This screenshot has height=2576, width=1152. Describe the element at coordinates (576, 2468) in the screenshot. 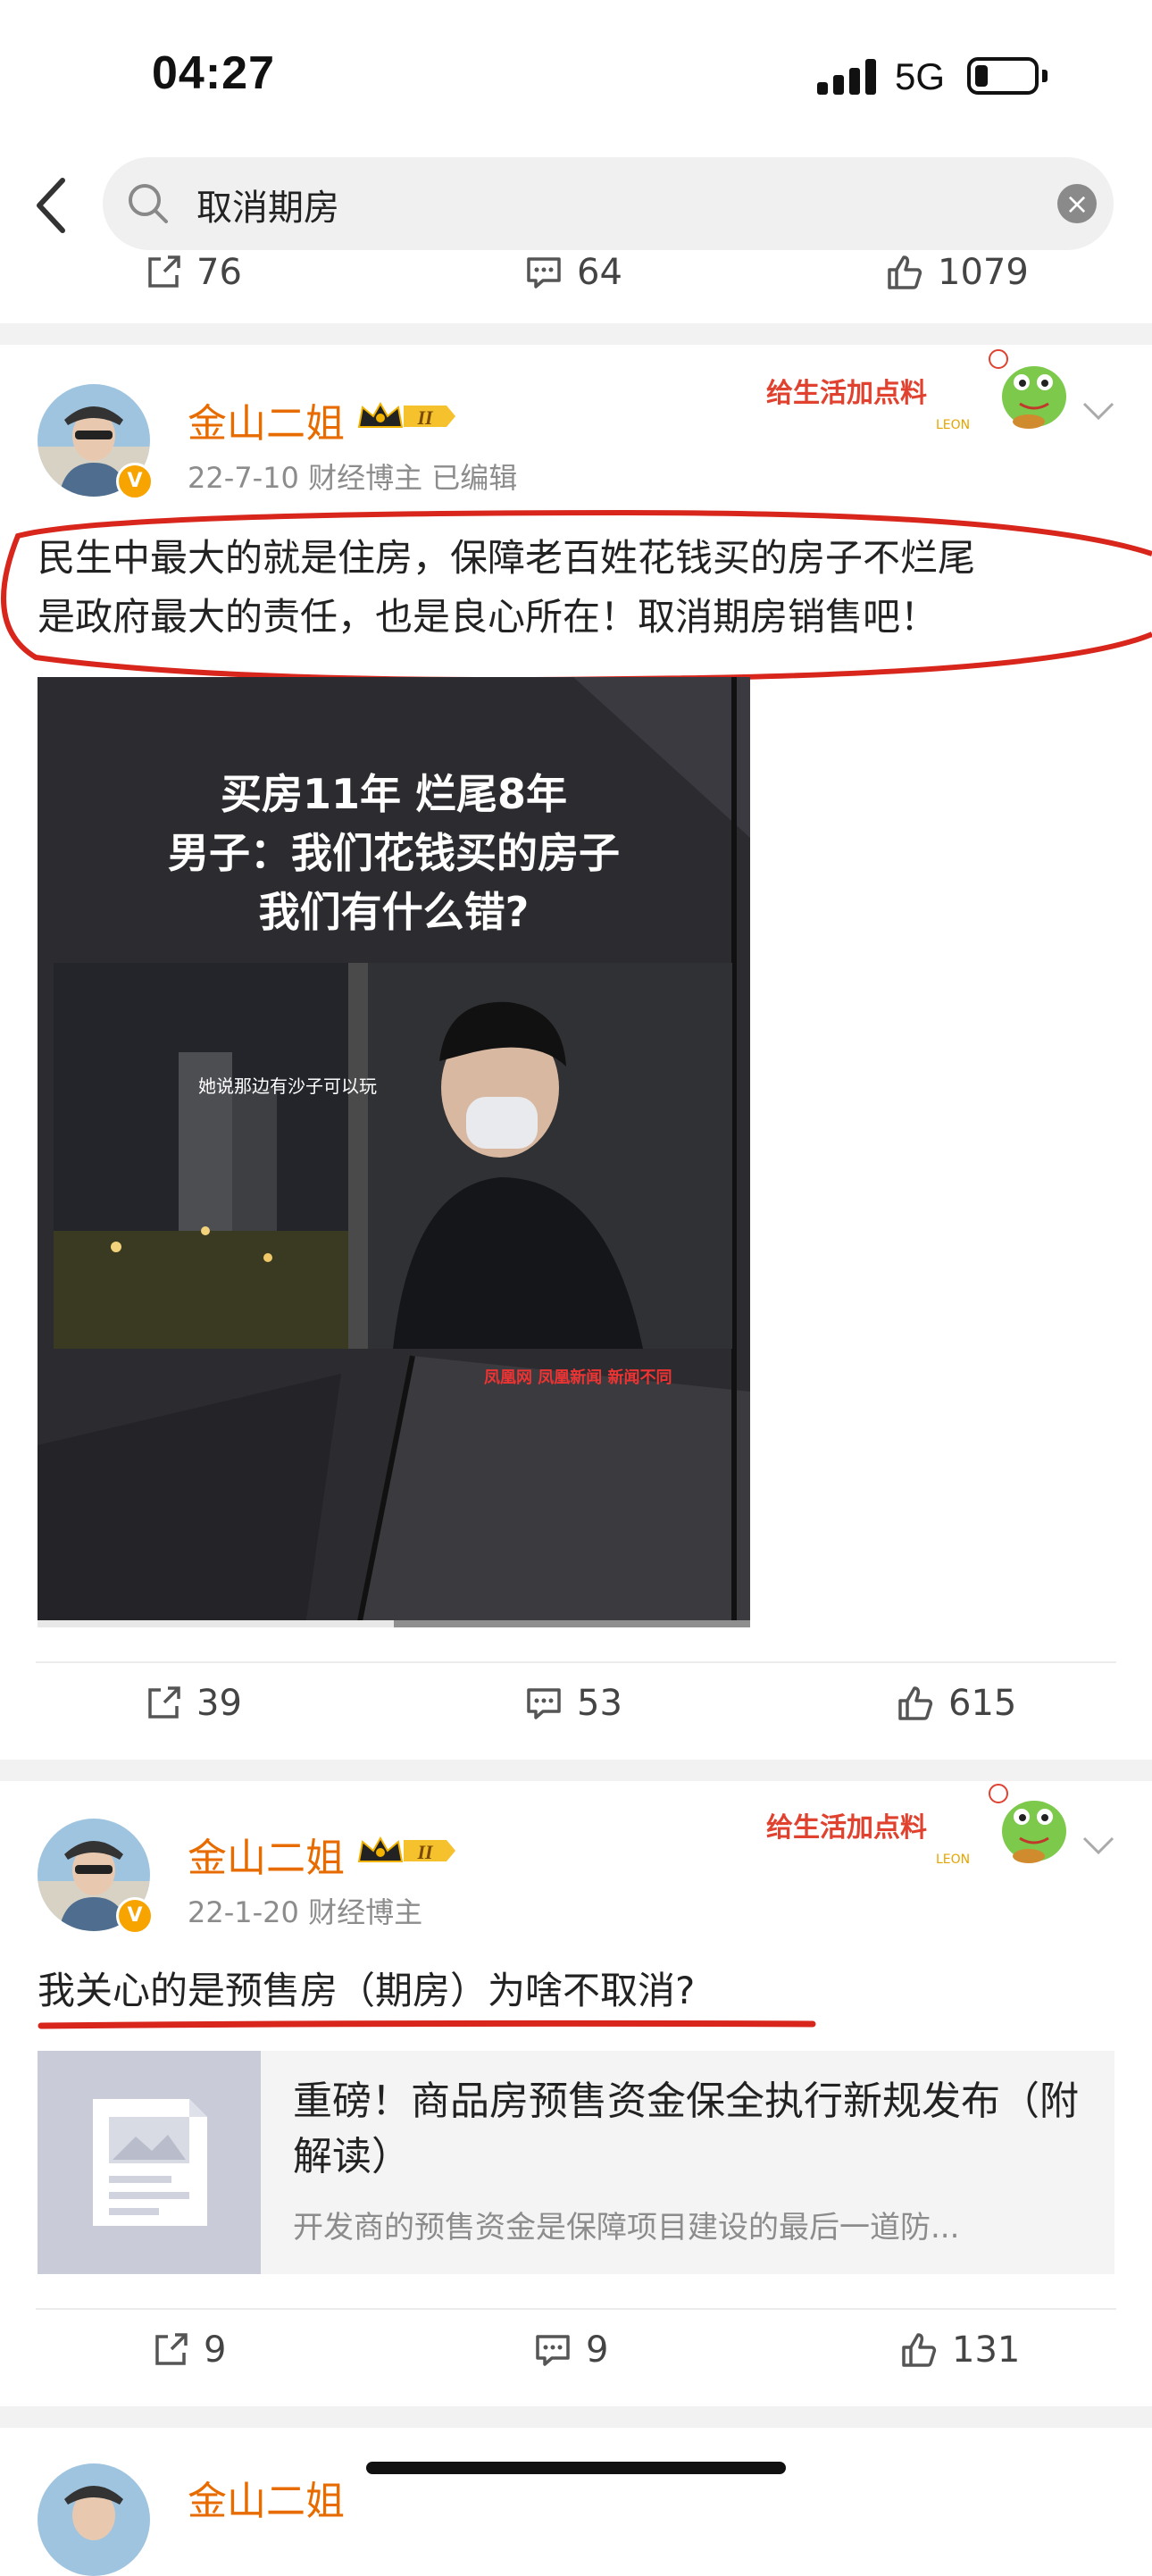

I see `home-indicator` at that location.